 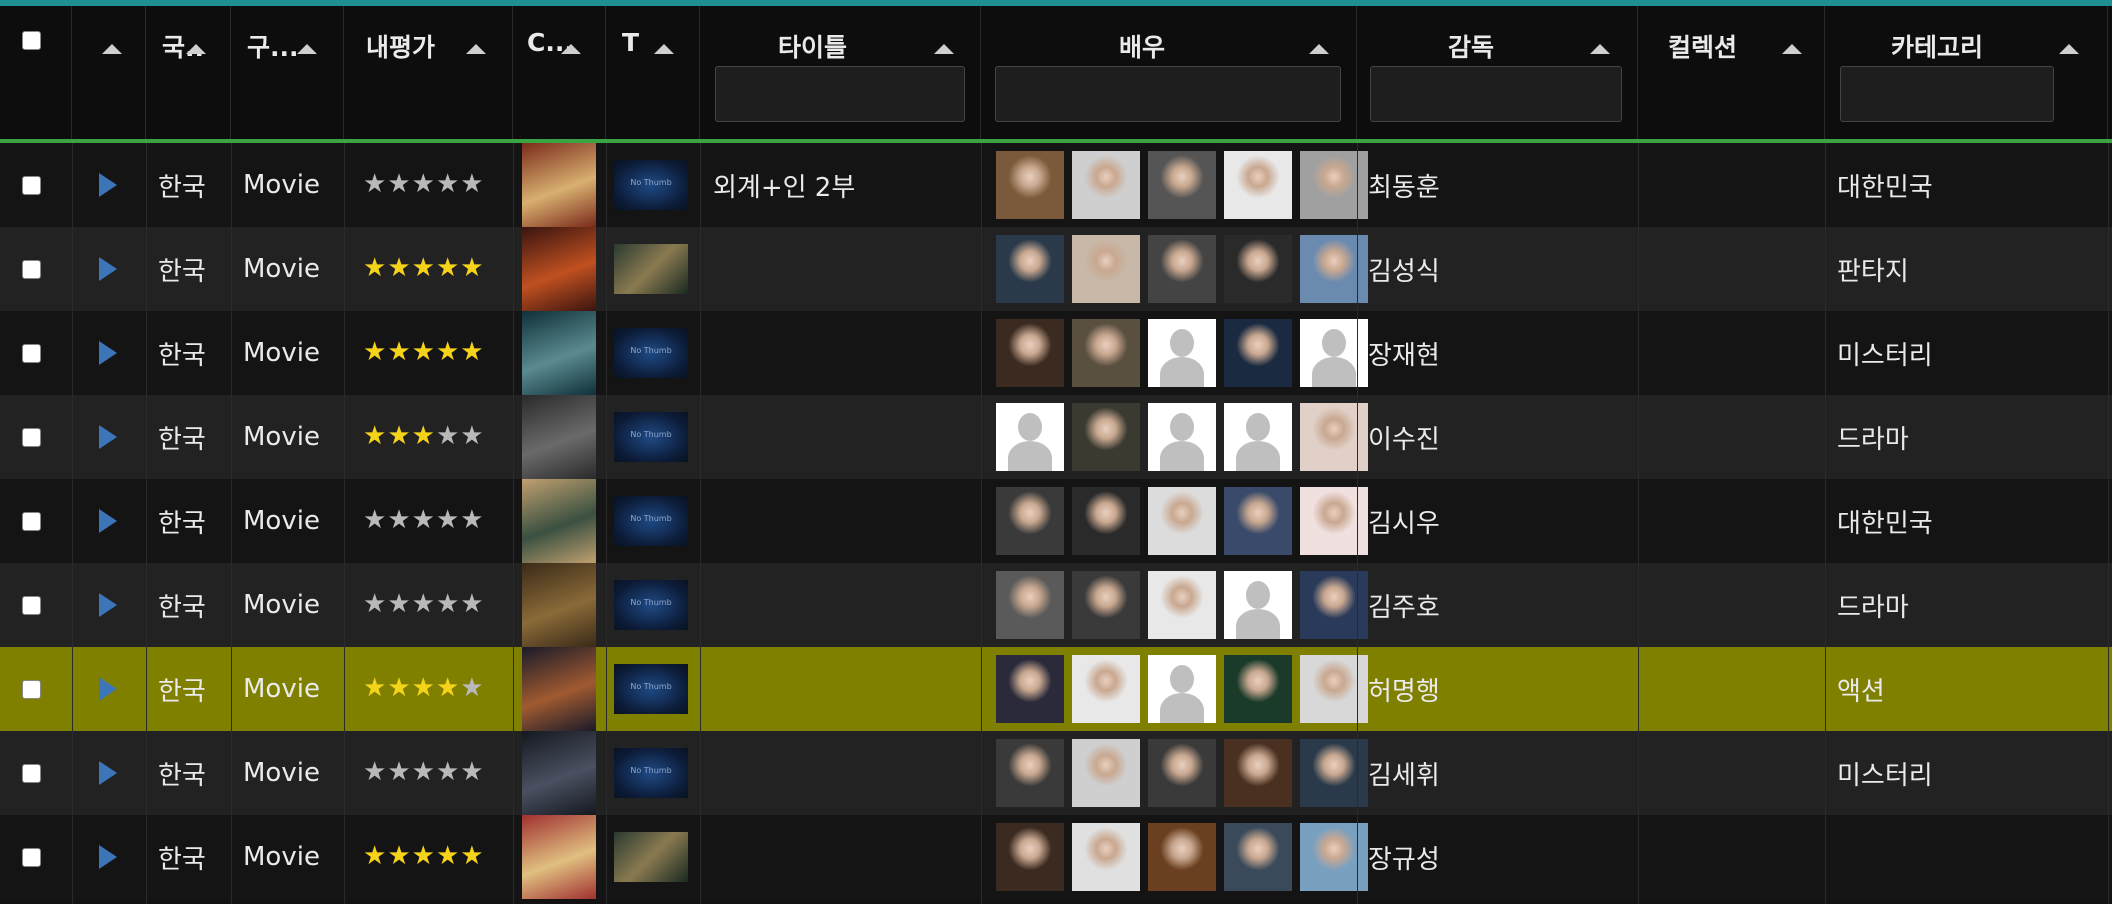 What do you see at coordinates (1731, 72) in the screenshot?
I see `header-collection: 컬렉션` at bounding box center [1731, 72].